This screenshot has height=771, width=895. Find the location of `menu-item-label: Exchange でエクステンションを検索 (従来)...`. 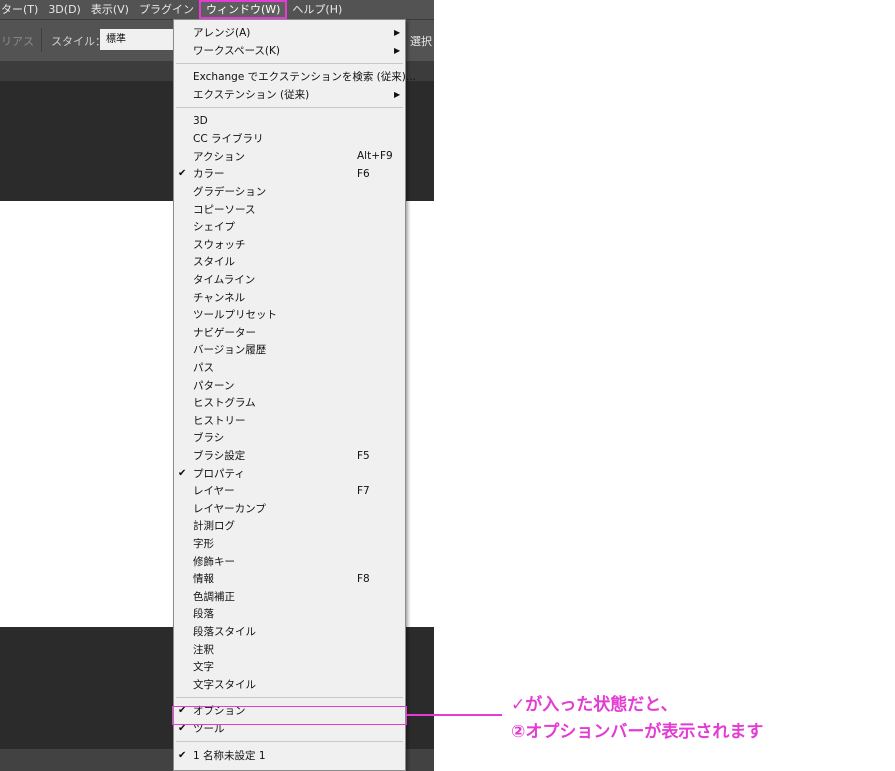

menu-item-label: Exchange でエクステンションを検索 (従来)... is located at coordinates (304, 77).